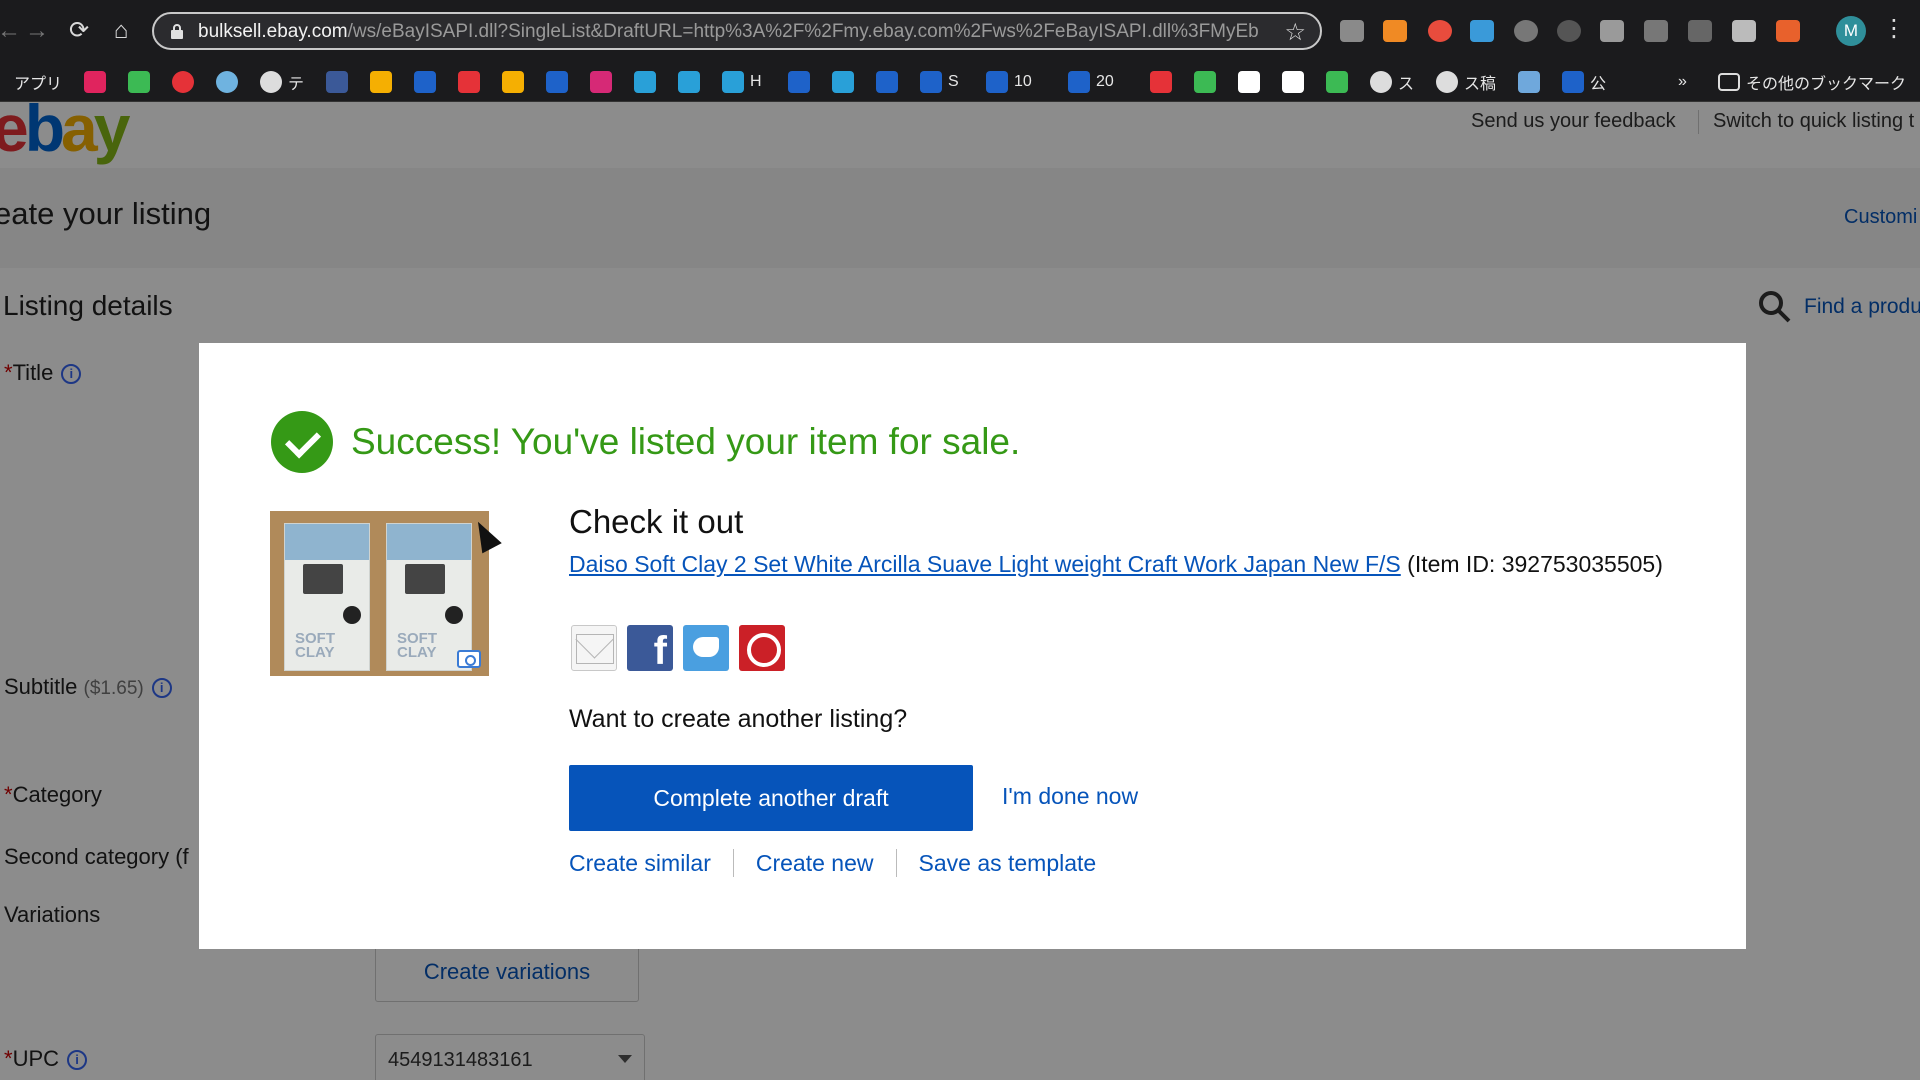  I want to click on camera-icon, so click(469, 659).